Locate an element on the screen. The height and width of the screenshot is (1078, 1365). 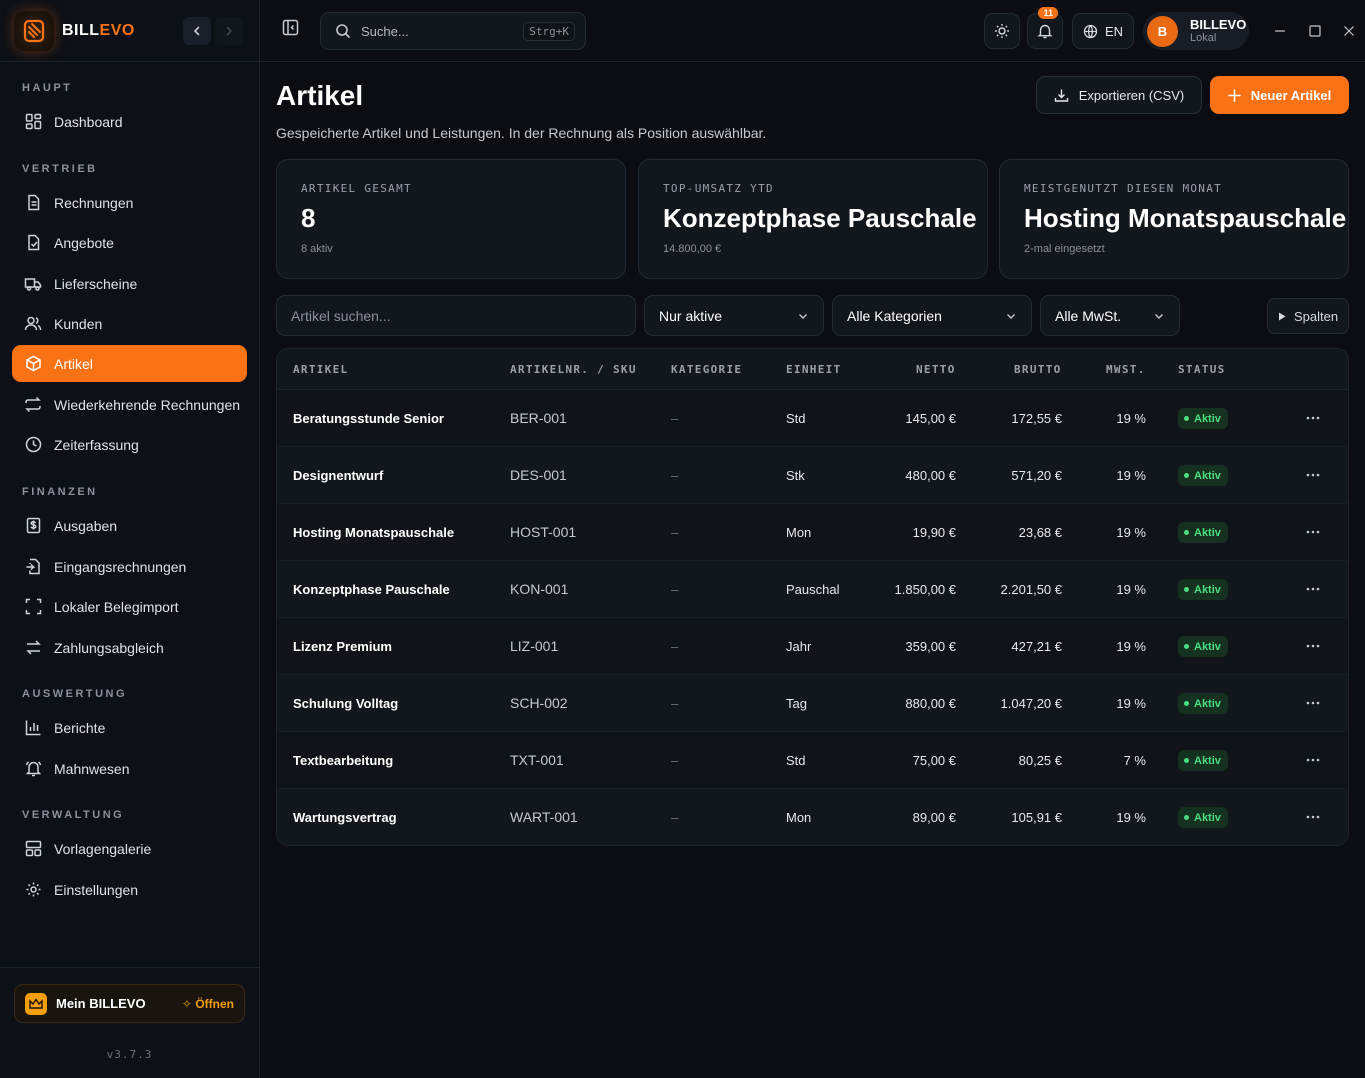
status-filter-value: Nur aktive is located at coordinates (691, 315).